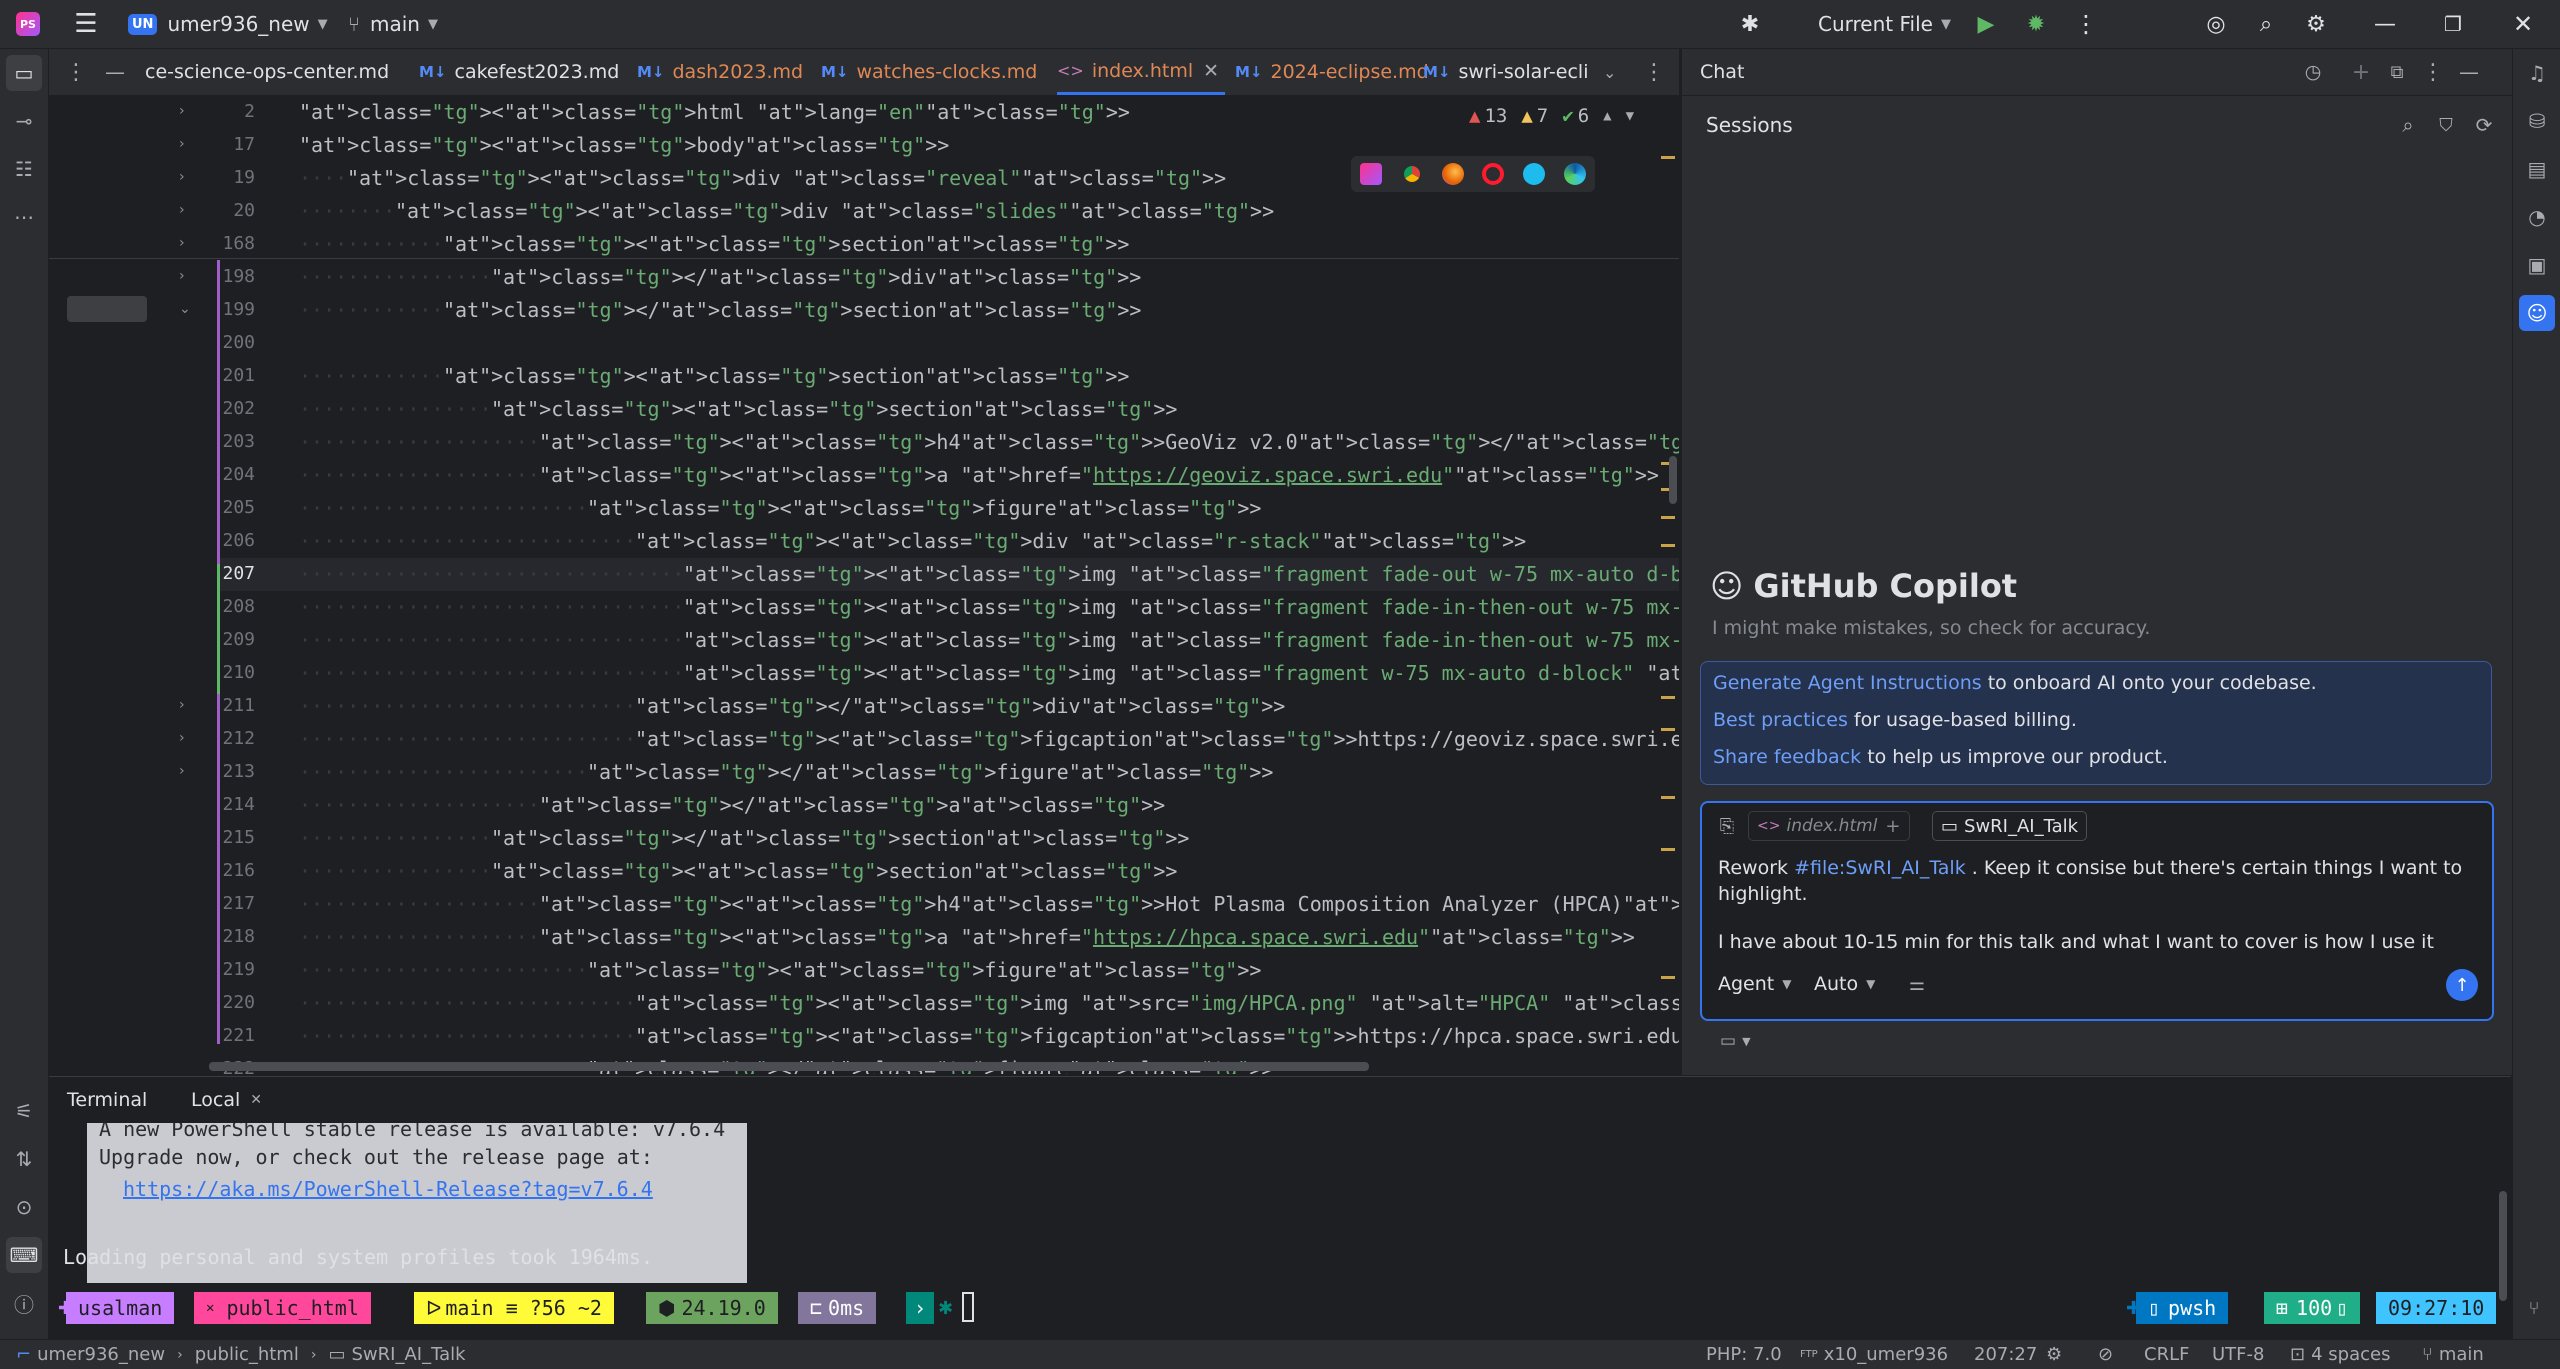  I want to click on inspection-widget: ▲ 13 ▲ 7 ✔ 6 ▲ ▼, so click(1551, 116).